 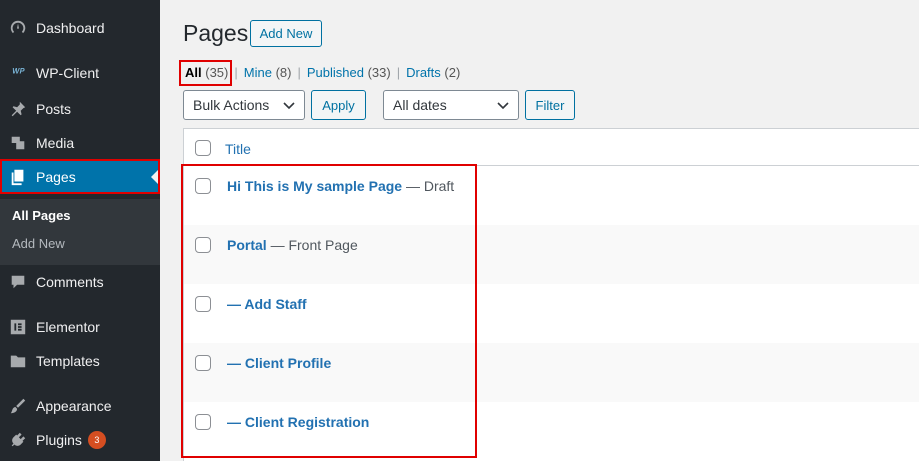 I want to click on sidebar-item-label: Dashboard, so click(x=70, y=28).